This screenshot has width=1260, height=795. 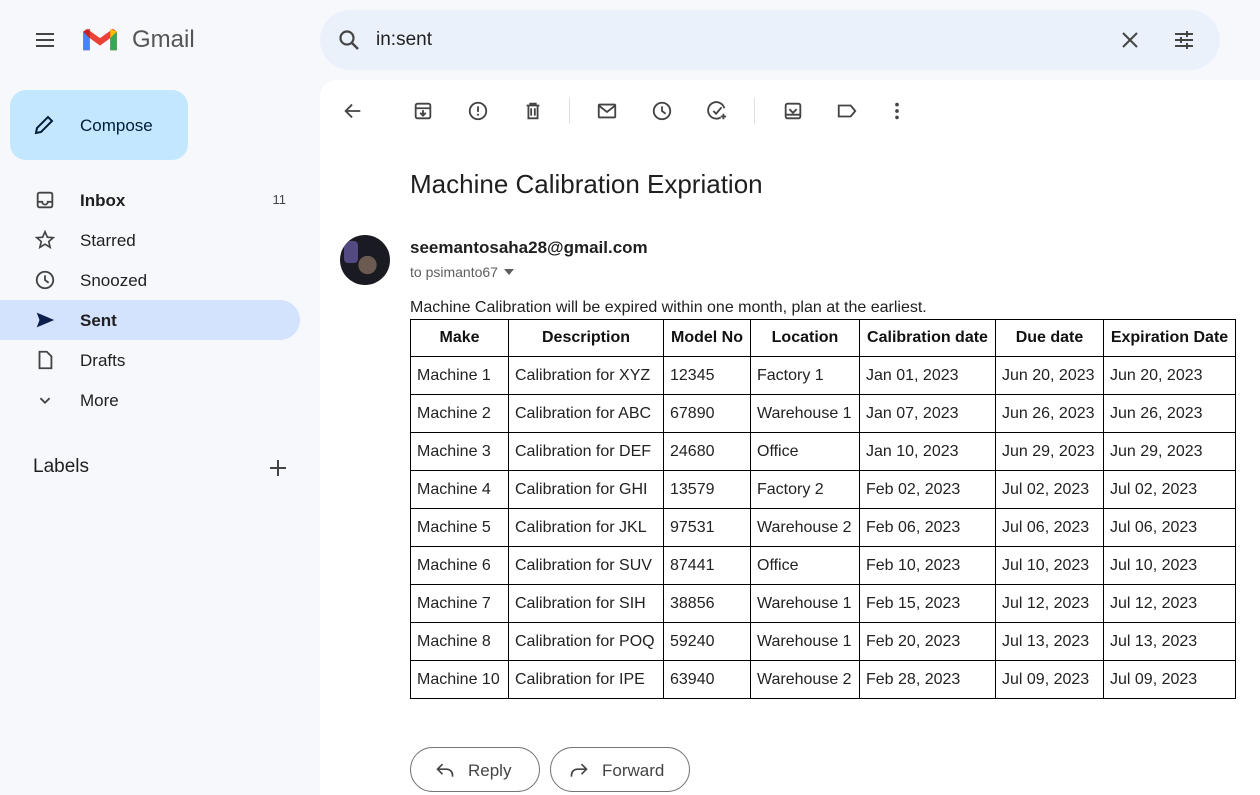 I want to click on column-header: Due date, so click(x=1049, y=338).